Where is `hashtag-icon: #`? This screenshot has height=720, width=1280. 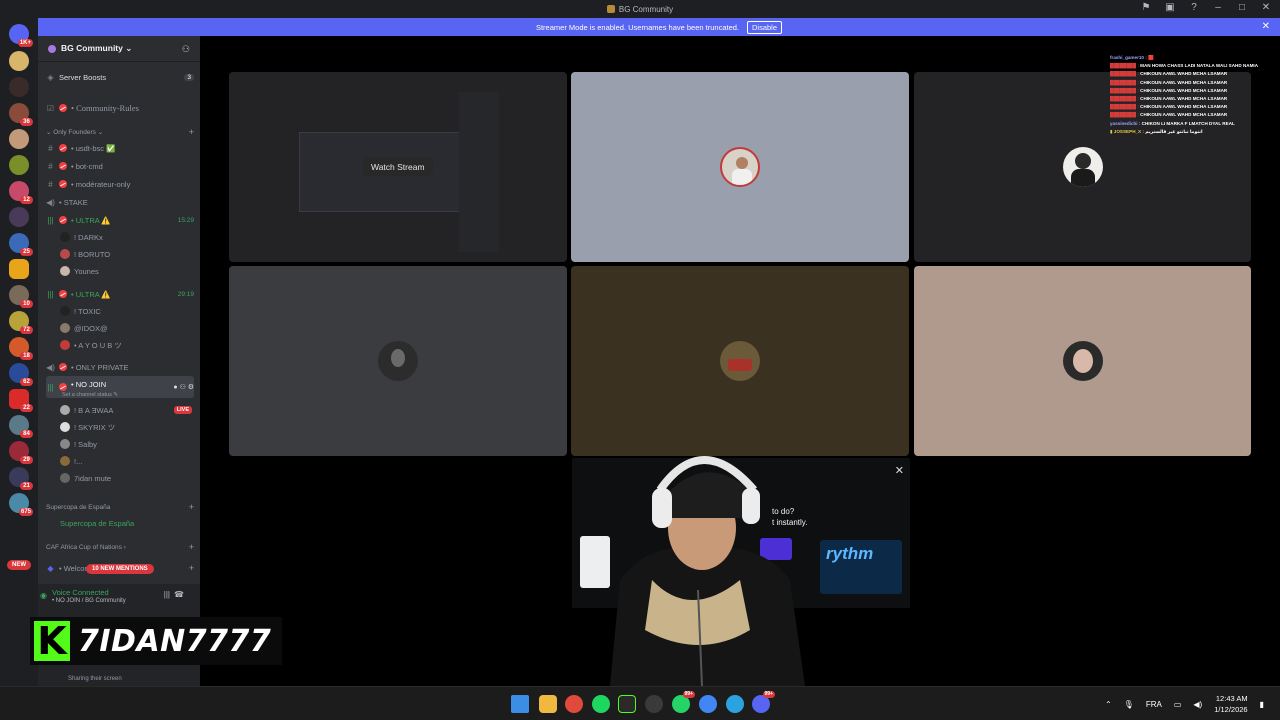 hashtag-icon: # is located at coordinates (50, 166).